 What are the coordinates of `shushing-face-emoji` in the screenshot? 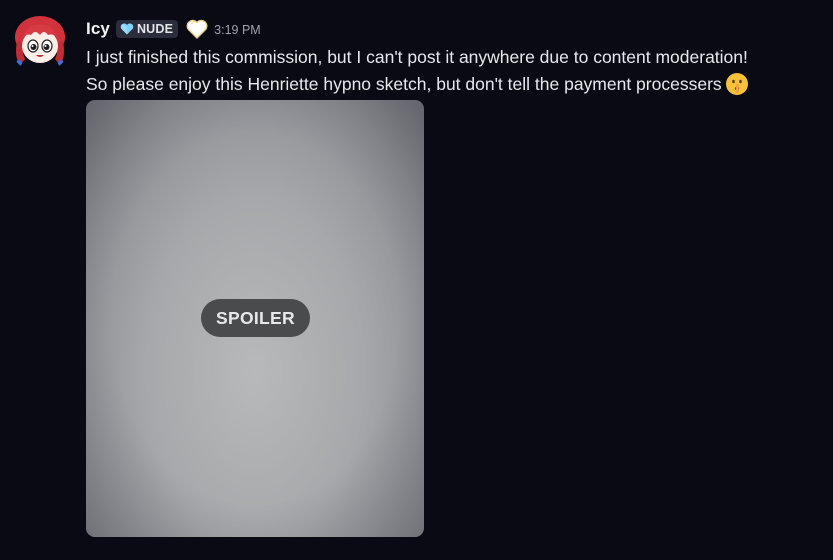 It's located at (737, 88).